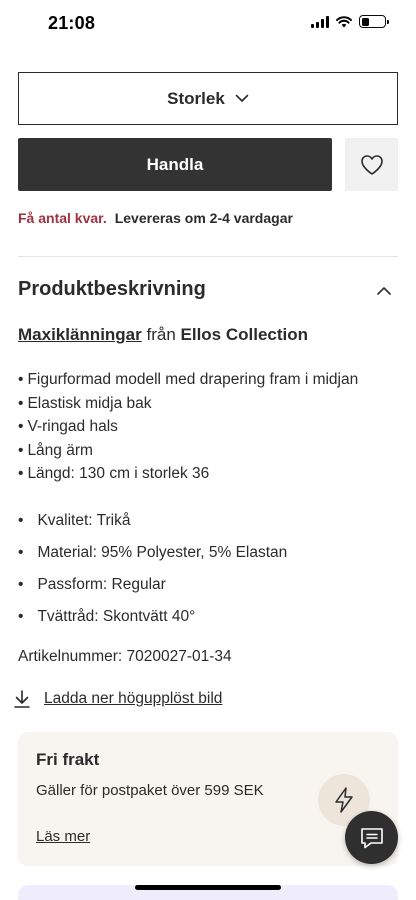  I want to click on chat-bubble-icon, so click(371, 837).